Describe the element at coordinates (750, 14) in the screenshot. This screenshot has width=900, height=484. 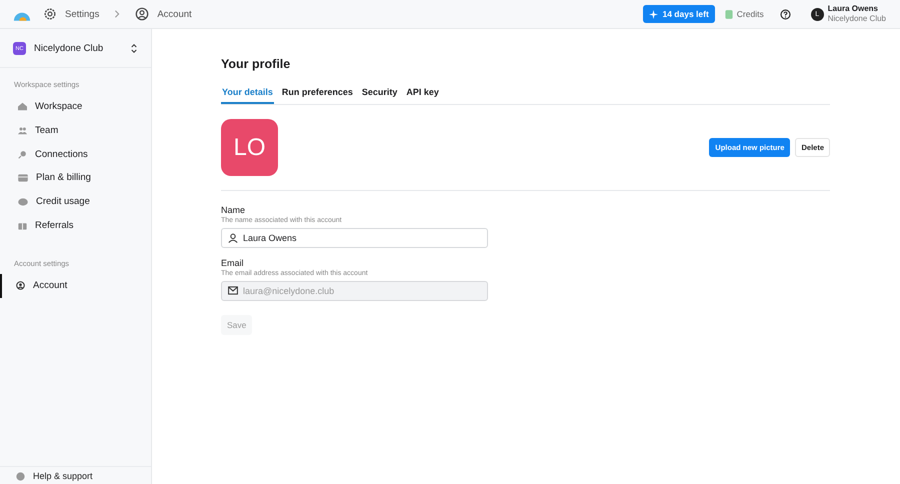
I see `credits-label: Credits` at that location.